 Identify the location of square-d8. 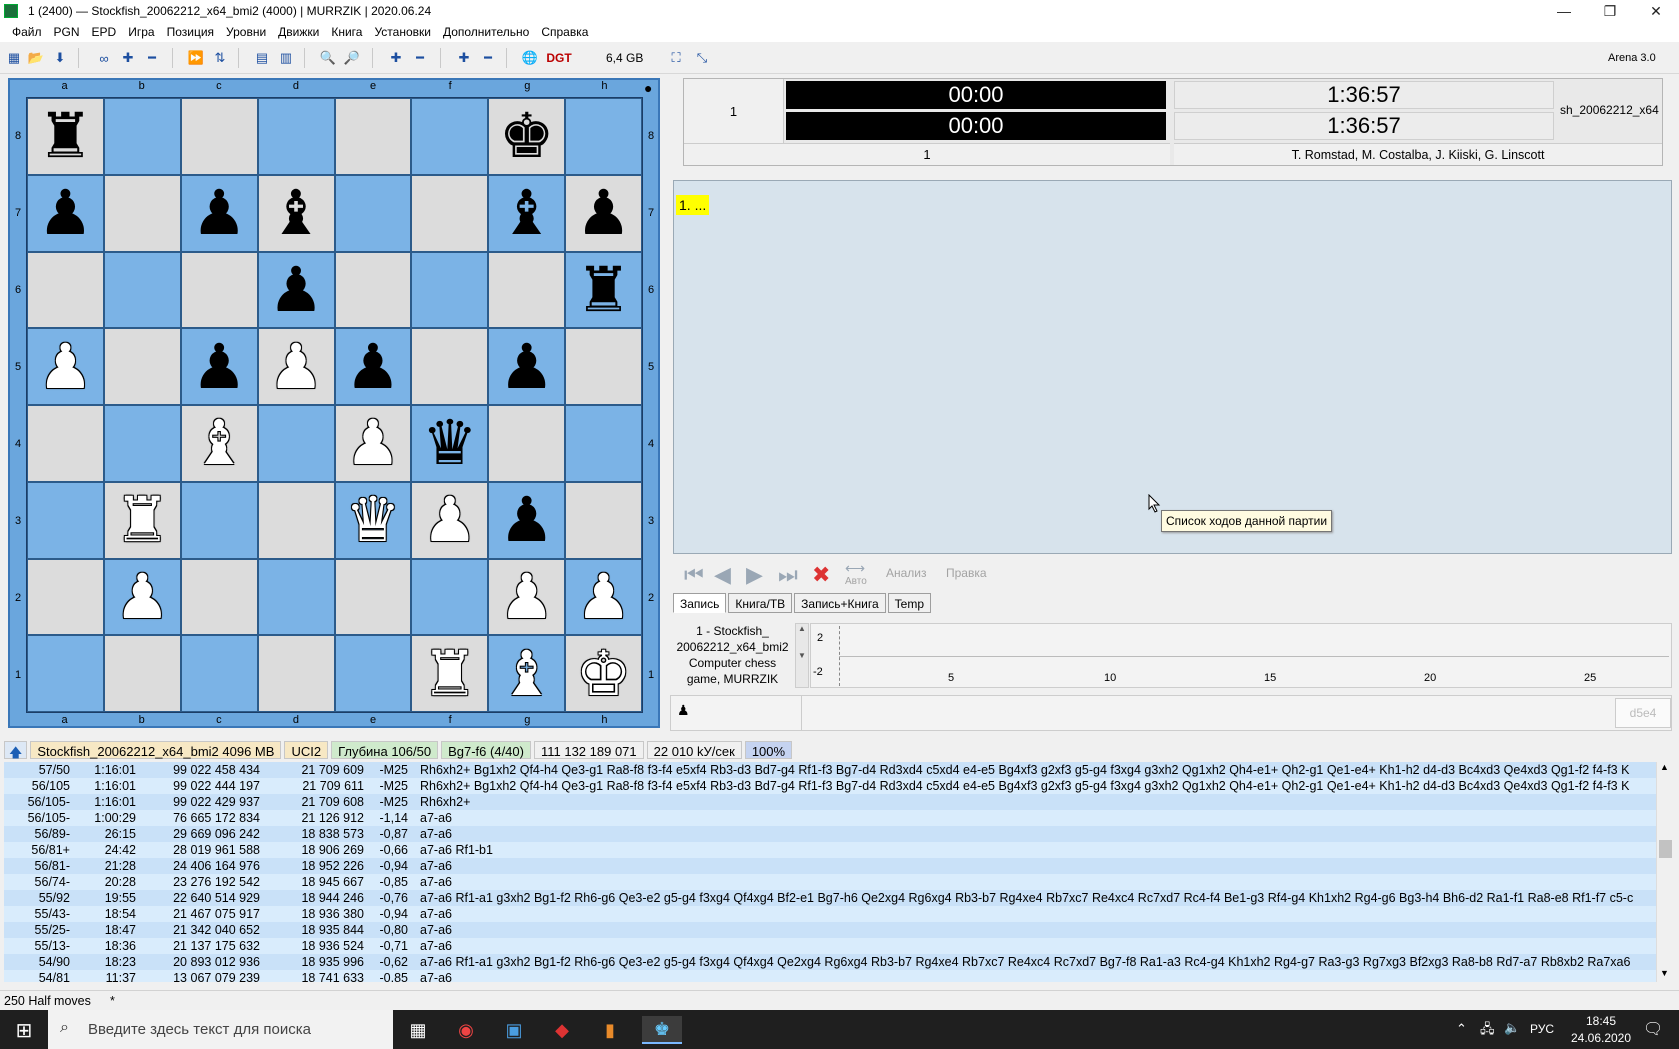
(296, 136).